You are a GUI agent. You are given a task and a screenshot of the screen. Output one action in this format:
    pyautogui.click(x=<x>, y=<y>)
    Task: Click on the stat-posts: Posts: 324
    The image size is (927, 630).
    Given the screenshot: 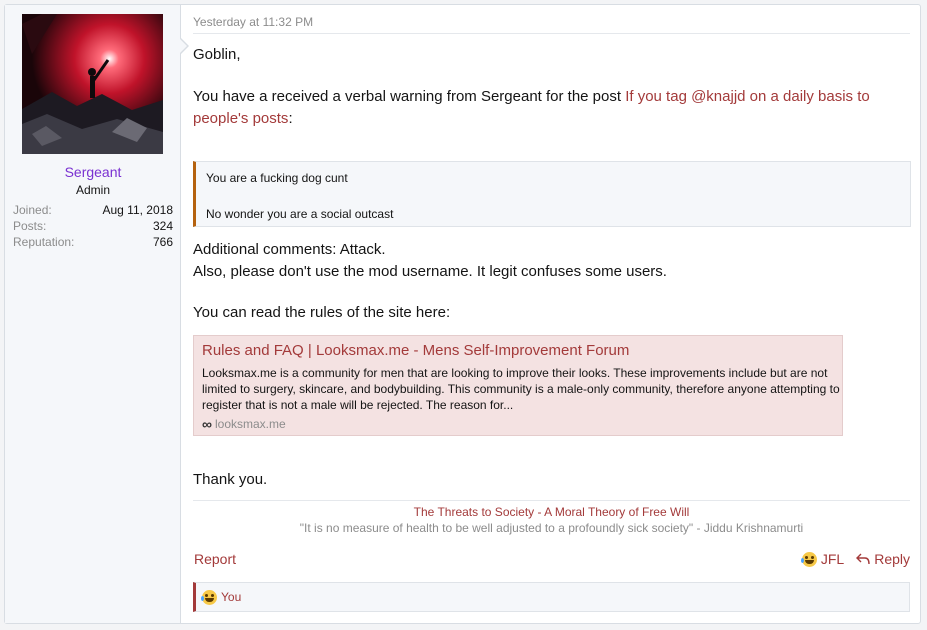 What is the action you would take?
    pyautogui.click(x=93, y=226)
    